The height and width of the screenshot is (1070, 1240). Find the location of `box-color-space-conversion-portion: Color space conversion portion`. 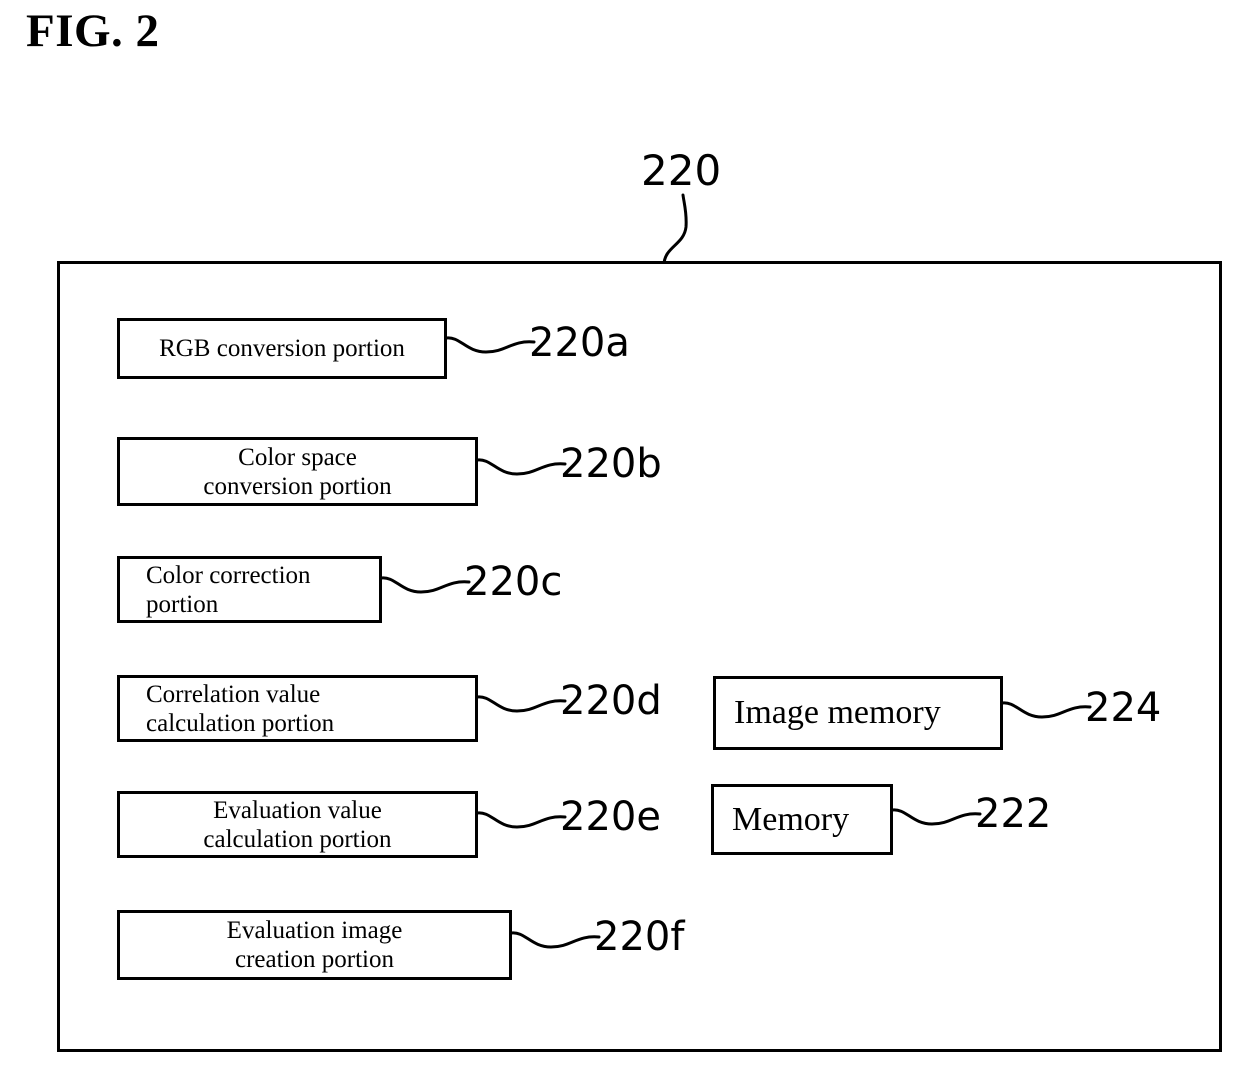

box-color-space-conversion-portion: Color space conversion portion is located at coordinates (297, 471).